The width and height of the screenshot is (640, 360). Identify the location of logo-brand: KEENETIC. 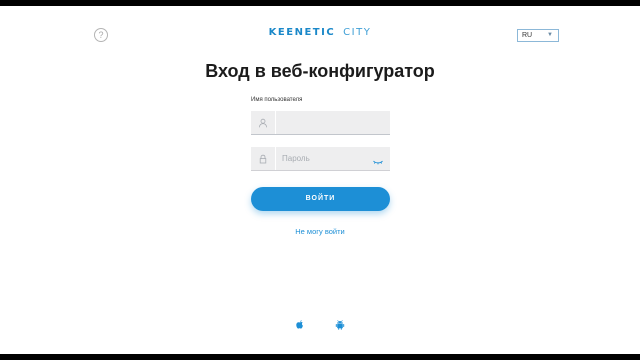
(302, 32).